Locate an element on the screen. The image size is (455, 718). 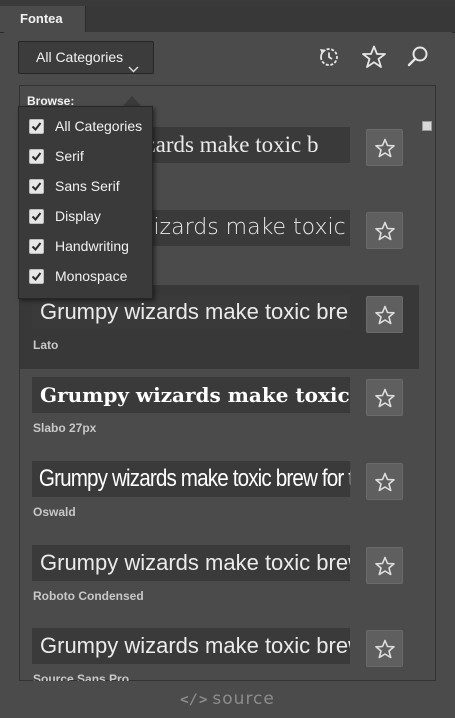
search-icon is located at coordinates (418, 57).